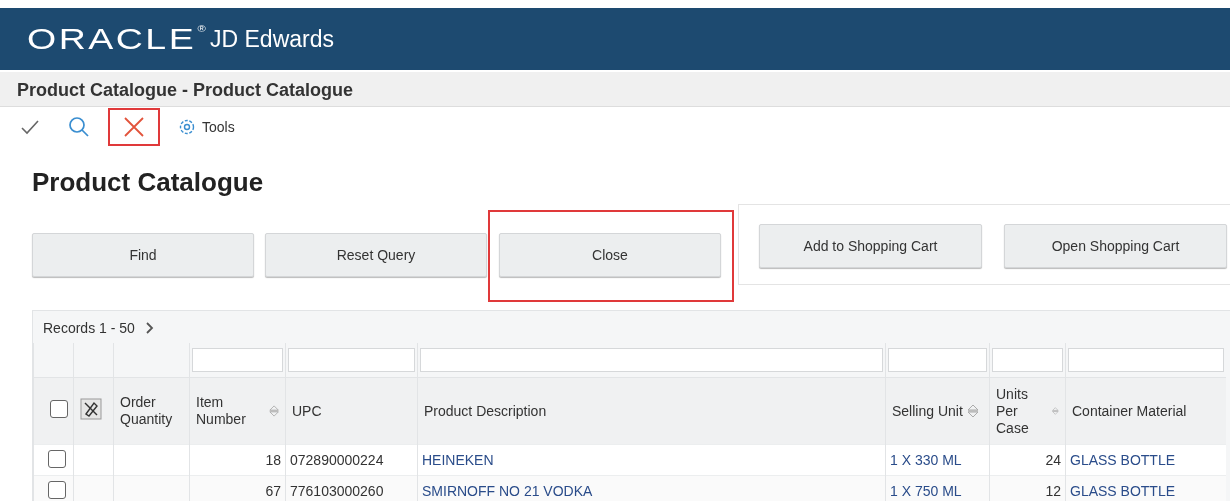  Describe the element at coordinates (1115, 246) in the screenshot. I see `cart-button: Open Shopping Cart` at that location.